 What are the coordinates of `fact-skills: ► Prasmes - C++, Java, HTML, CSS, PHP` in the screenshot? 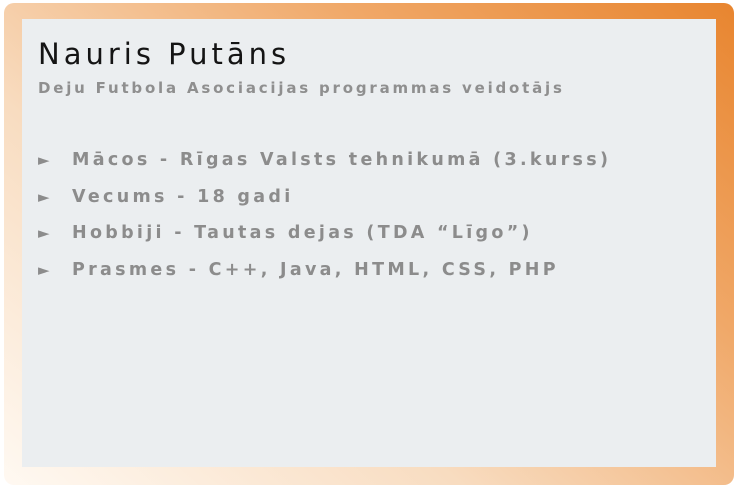 It's located at (324, 276).